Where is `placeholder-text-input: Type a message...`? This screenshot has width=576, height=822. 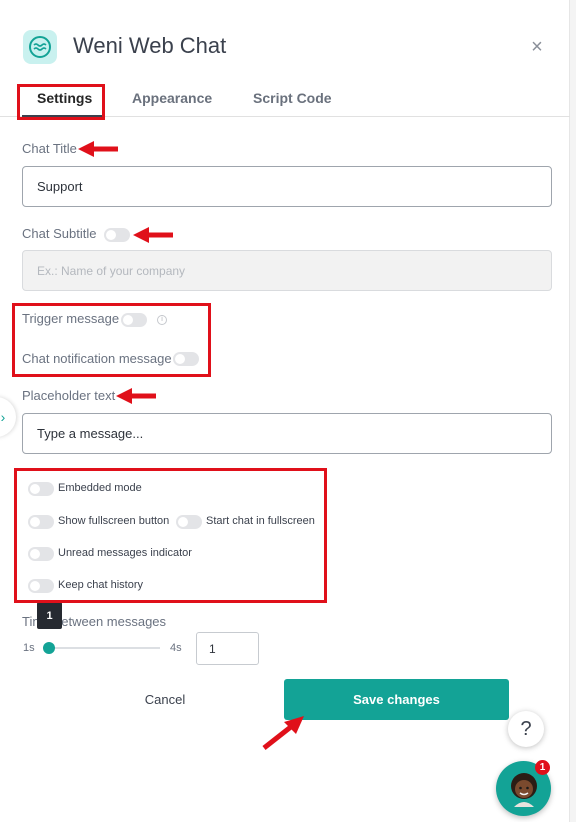 placeholder-text-input: Type a message... is located at coordinates (287, 433).